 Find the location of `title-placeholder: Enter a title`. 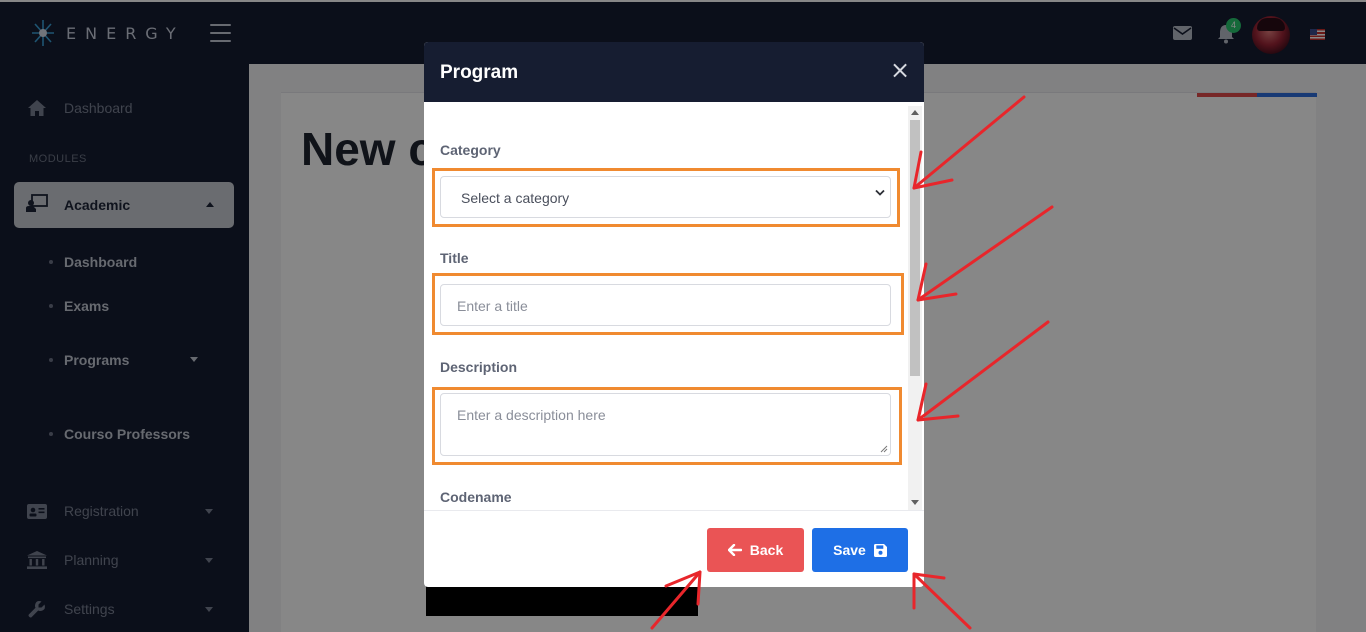

title-placeholder: Enter a title is located at coordinates (492, 306).